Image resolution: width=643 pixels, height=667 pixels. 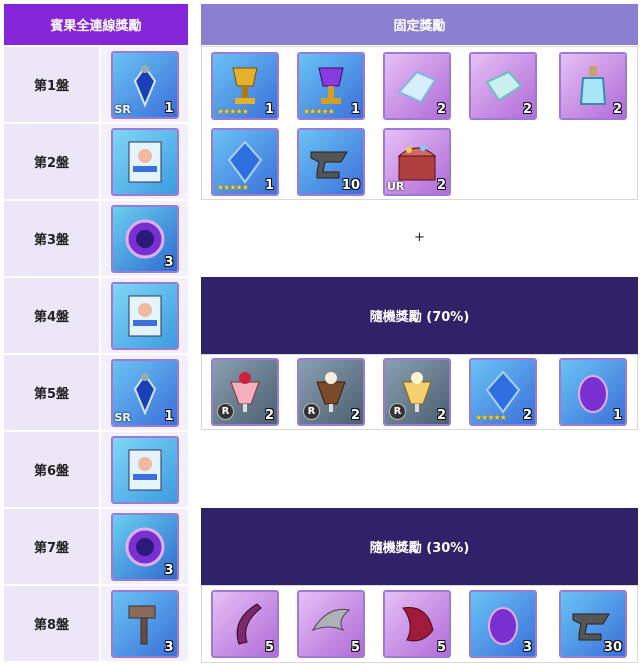 What do you see at coordinates (51, 315) in the screenshot?
I see `bingo-round-label: 第4盤` at bounding box center [51, 315].